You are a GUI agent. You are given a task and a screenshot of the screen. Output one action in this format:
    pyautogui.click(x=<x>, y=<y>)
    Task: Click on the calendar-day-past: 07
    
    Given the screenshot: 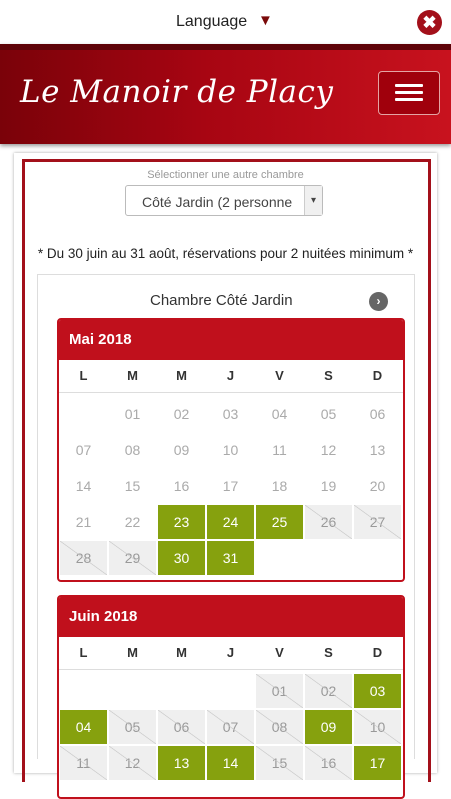 What is the action you would take?
    pyautogui.click(x=83, y=450)
    